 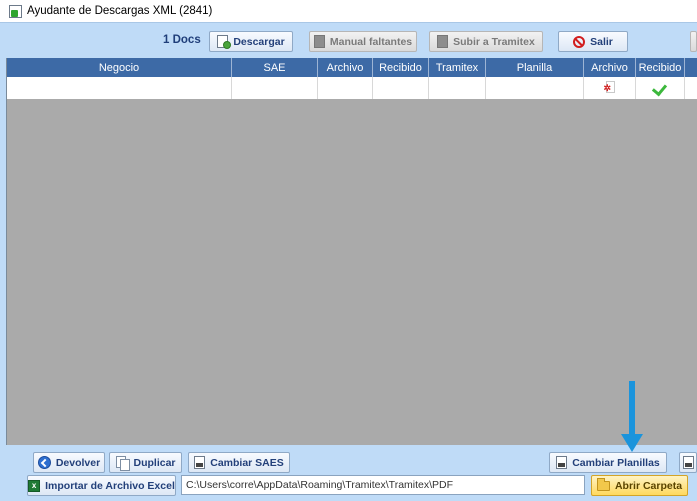 What do you see at coordinates (693, 41) in the screenshot?
I see `toolbar-overflow-button` at bounding box center [693, 41].